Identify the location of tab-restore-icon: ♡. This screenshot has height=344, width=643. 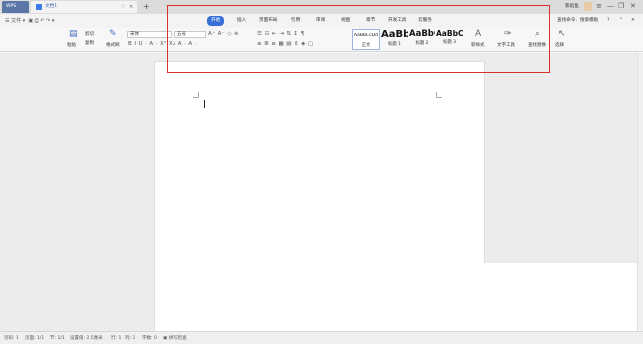
(123, 7).